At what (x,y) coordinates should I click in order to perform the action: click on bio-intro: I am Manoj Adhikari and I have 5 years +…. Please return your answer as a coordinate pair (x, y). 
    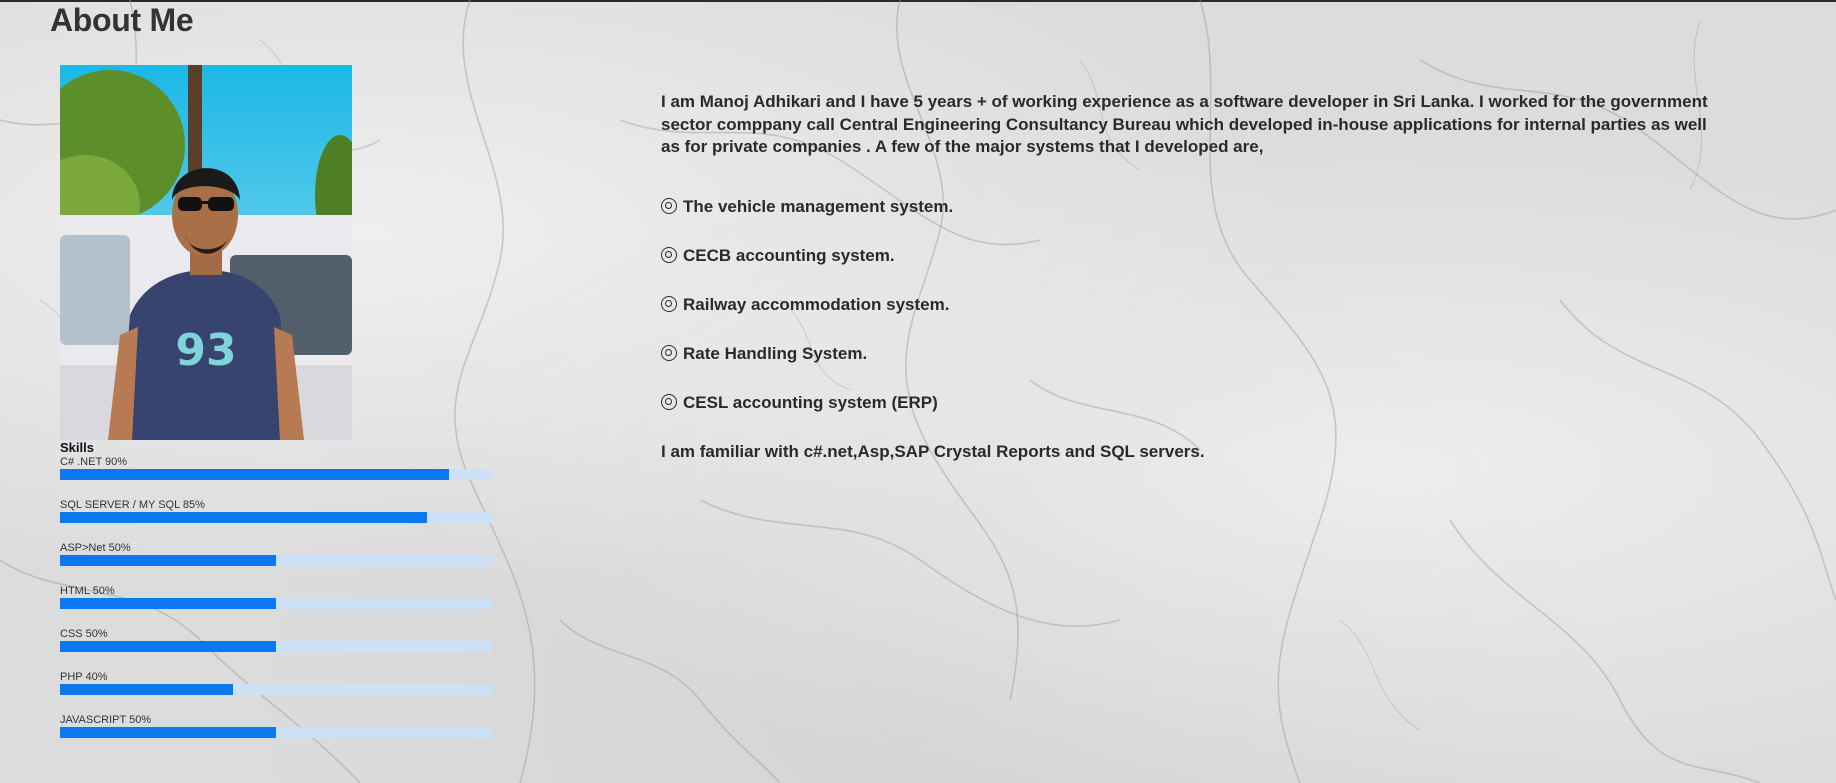
    Looking at the image, I should click on (1184, 124).